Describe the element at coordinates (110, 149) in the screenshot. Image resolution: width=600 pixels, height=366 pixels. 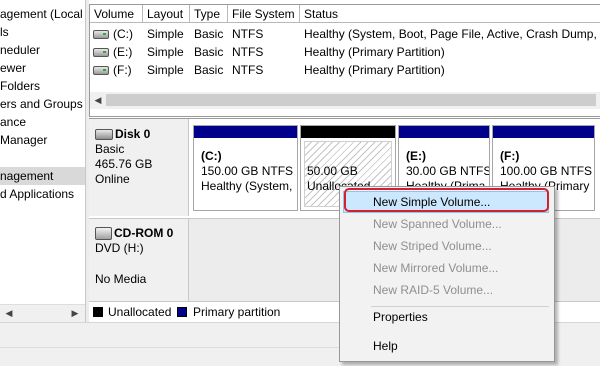
I see `disk-0-type: Basic` at that location.